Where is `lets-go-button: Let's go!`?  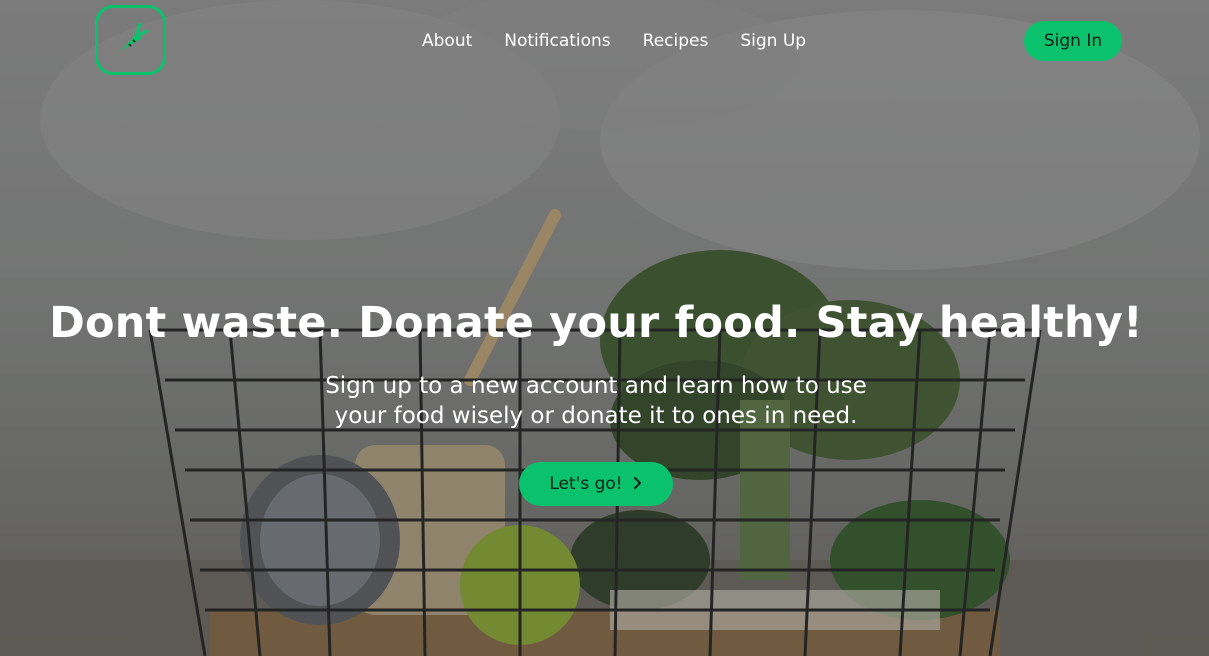
lets-go-button: Let's go! is located at coordinates (596, 484).